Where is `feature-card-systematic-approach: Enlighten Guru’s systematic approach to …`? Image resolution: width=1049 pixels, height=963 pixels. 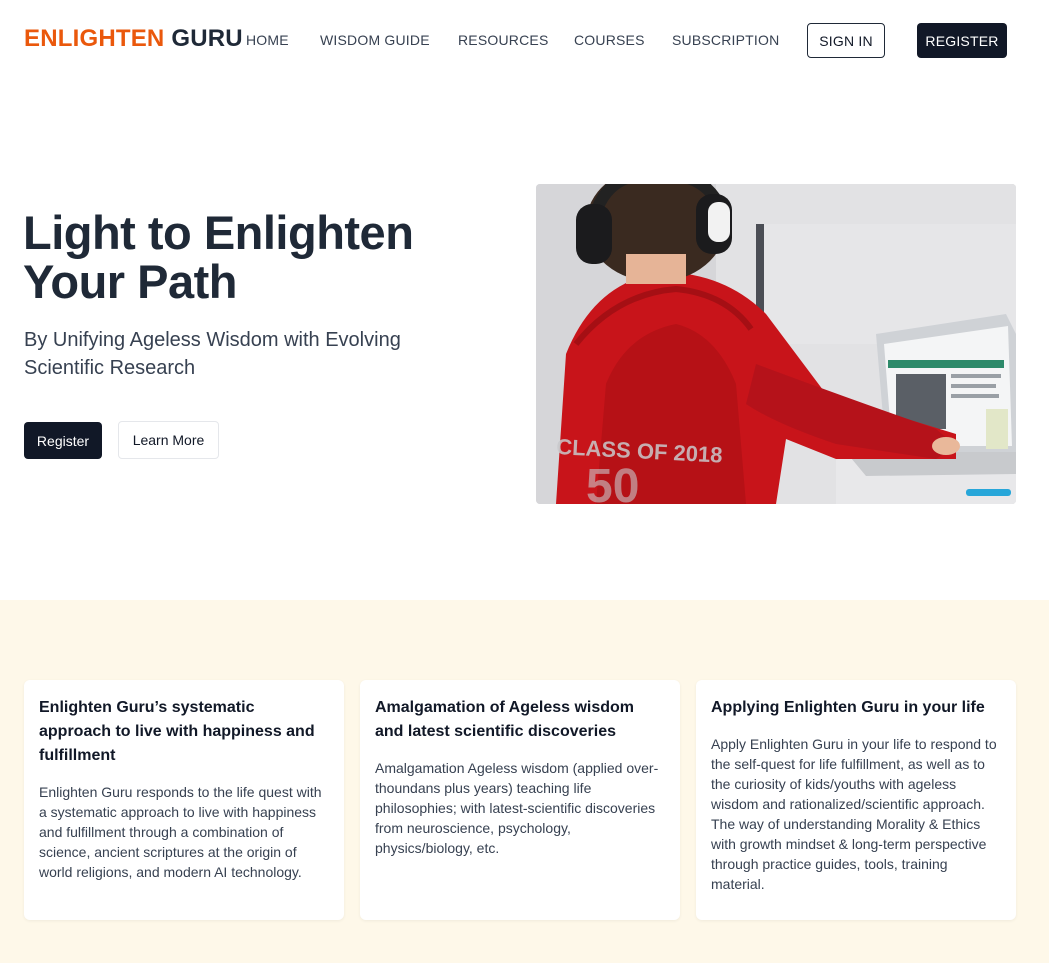
feature-card-systematic-approach: Enlighten Guru’s systematic approach to … is located at coordinates (184, 800).